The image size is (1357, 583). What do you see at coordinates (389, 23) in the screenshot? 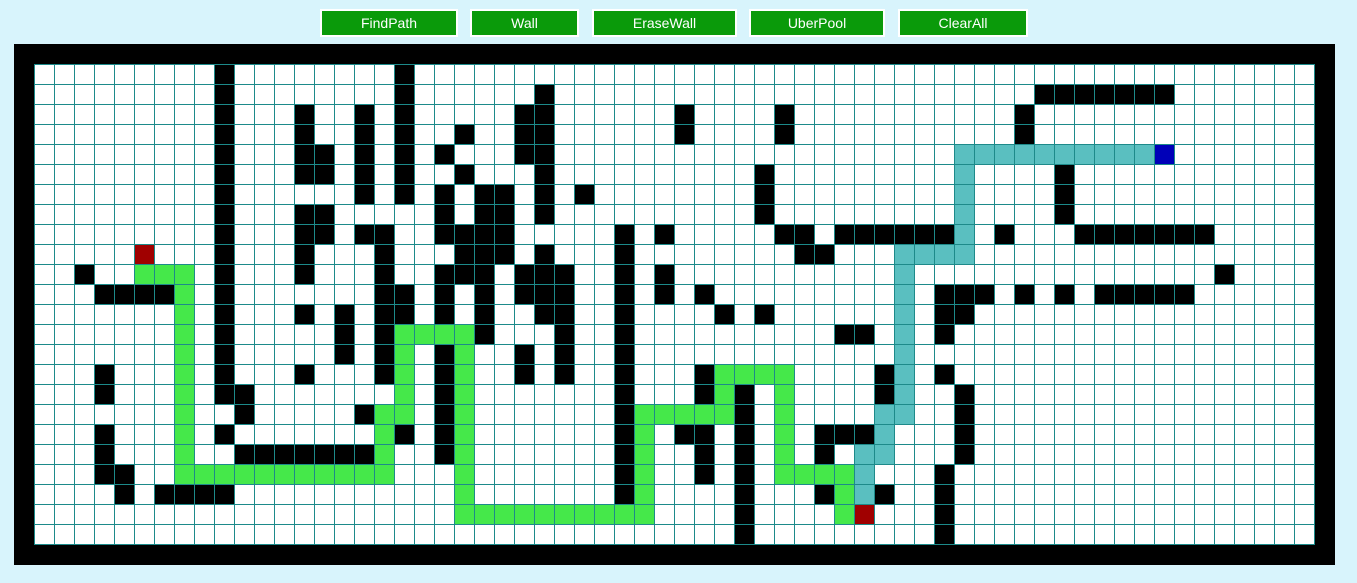
I see `findpath-button: FindPath` at bounding box center [389, 23].